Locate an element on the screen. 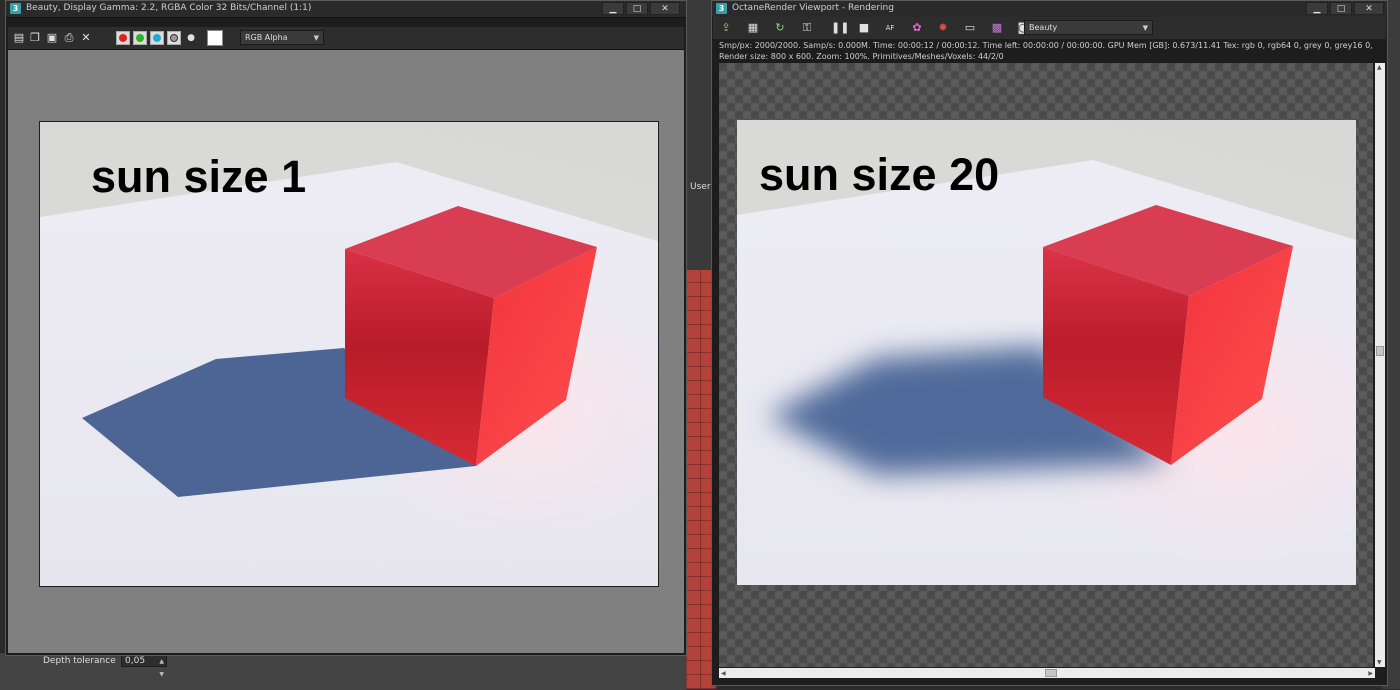 This screenshot has height=690, width=1400. viewport-label: User is located at coordinates (700, 187).